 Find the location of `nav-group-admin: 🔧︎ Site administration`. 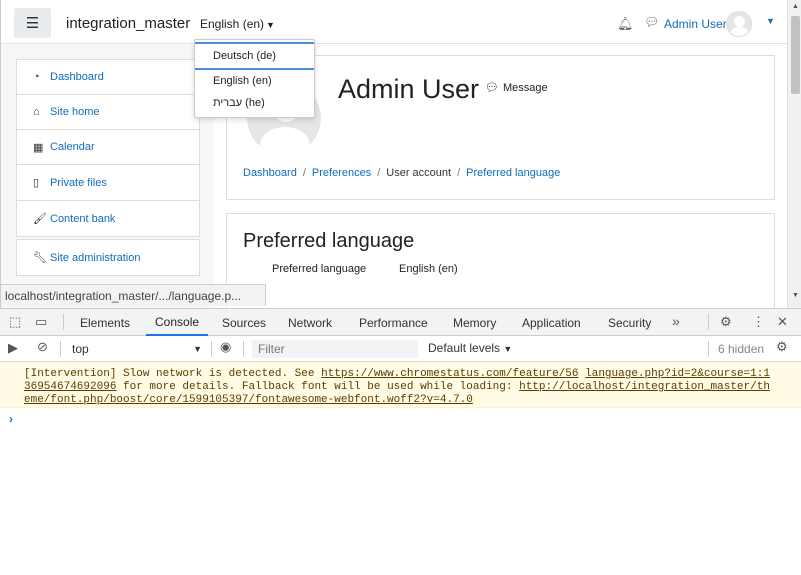

nav-group-admin: 🔧︎ Site administration is located at coordinates (108, 257).